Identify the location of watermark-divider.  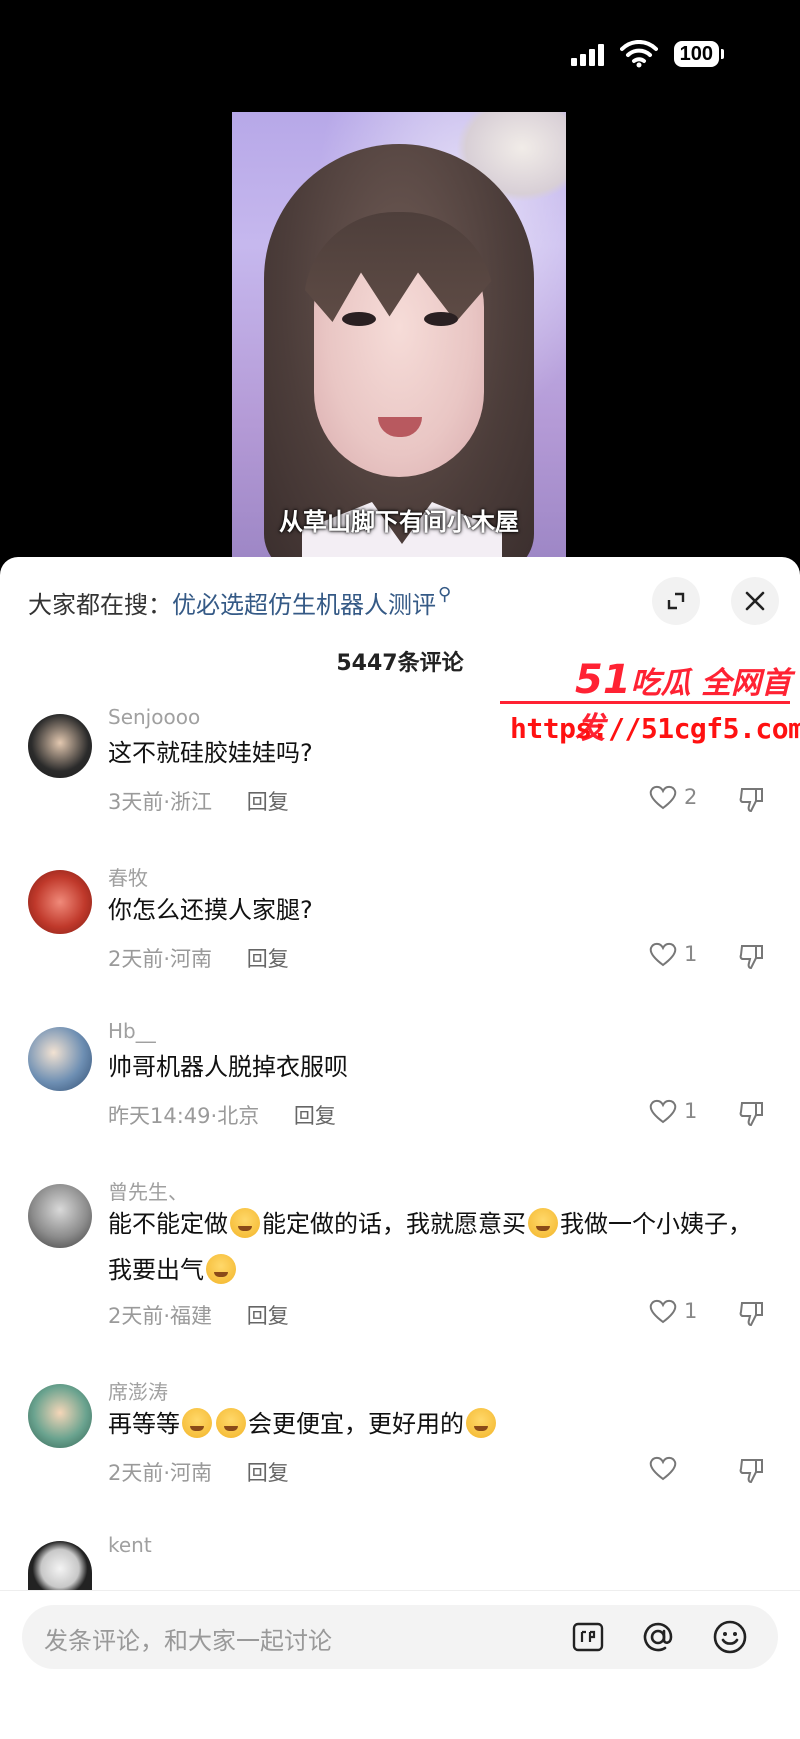
(645, 702).